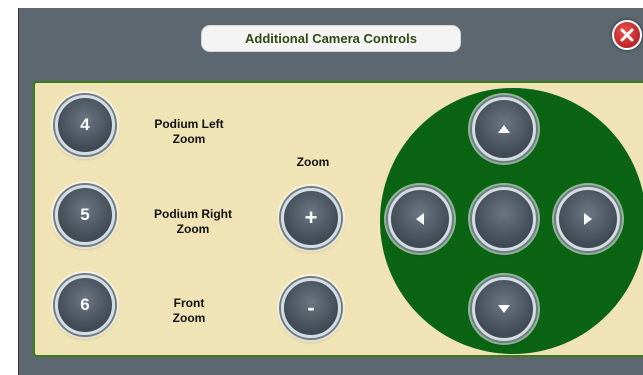 The width and height of the screenshot is (643, 375). I want to click on pan-up-button, so click(504, 129).